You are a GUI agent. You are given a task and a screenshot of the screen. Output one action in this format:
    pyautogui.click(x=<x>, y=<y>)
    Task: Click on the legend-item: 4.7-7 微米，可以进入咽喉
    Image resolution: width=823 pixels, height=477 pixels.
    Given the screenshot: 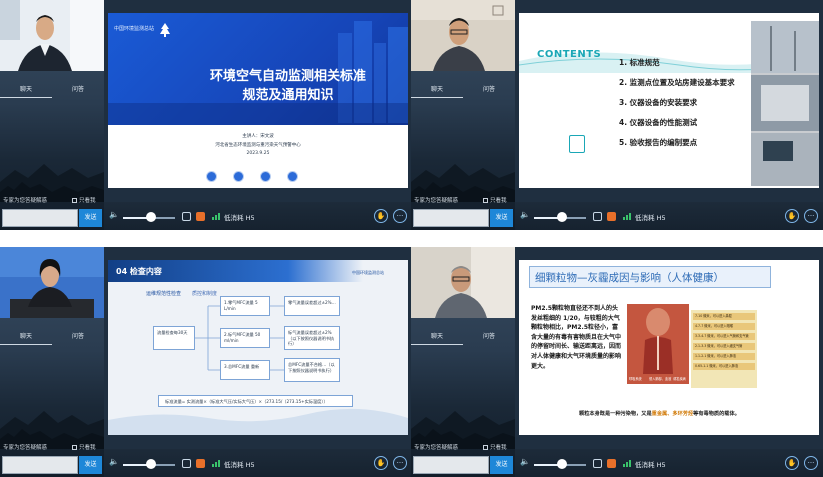 What is the action you would take?
    pyautogui.click(x=724, y=326)
    